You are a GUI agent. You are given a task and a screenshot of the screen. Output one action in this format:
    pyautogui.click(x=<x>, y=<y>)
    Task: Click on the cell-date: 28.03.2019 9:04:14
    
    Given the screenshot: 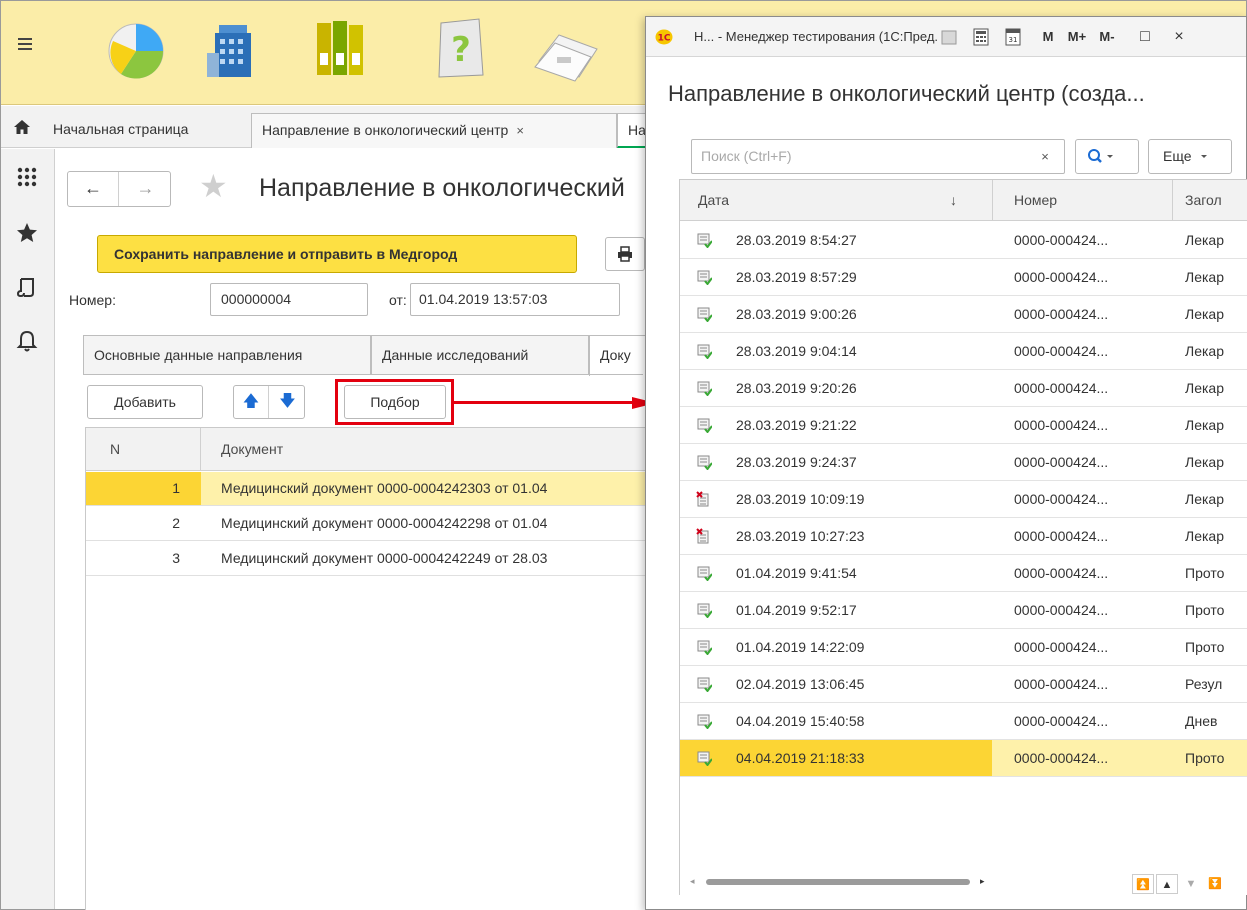 What is the action you would take?
    pyautogui.click(x=796, y=351)
    